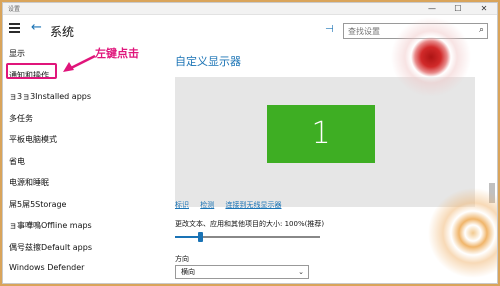 This screenshot has width=500, height=286. I want to click on monitor-tile: 1, so click(321, 134).